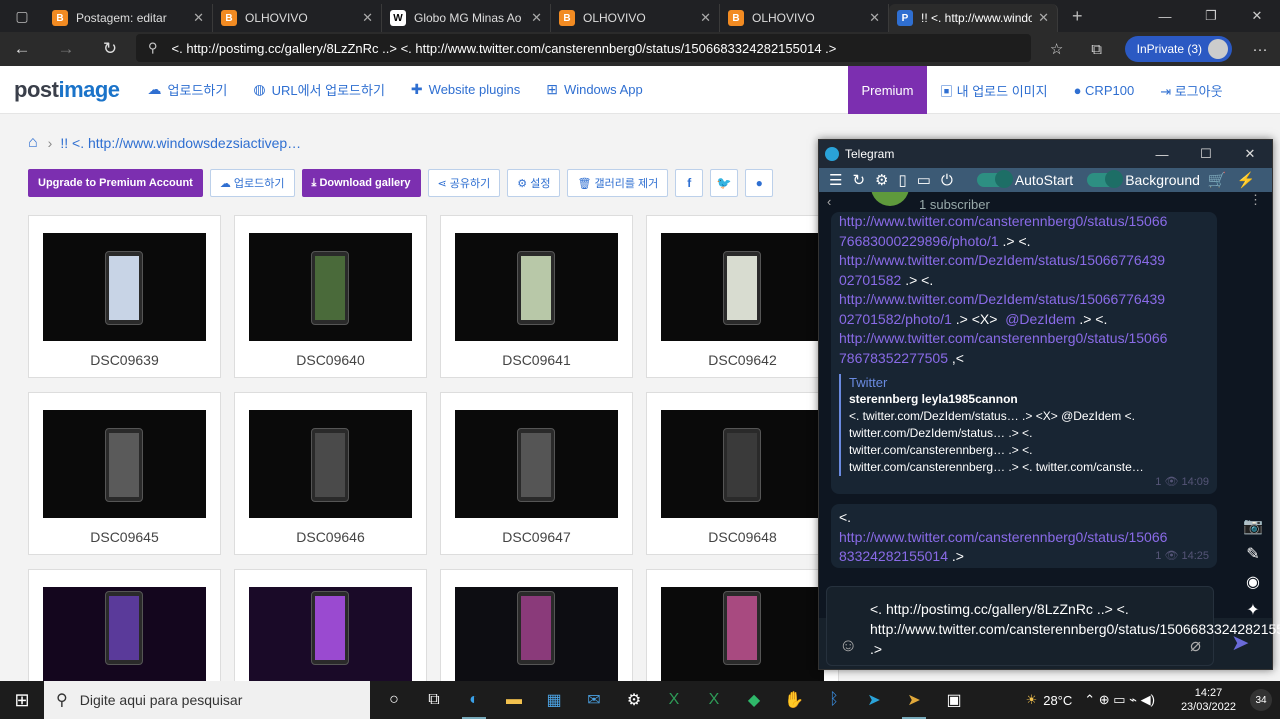 This screenshot has height=719, width=1280. I want to click on forward-icon: →, so click(66, 49).